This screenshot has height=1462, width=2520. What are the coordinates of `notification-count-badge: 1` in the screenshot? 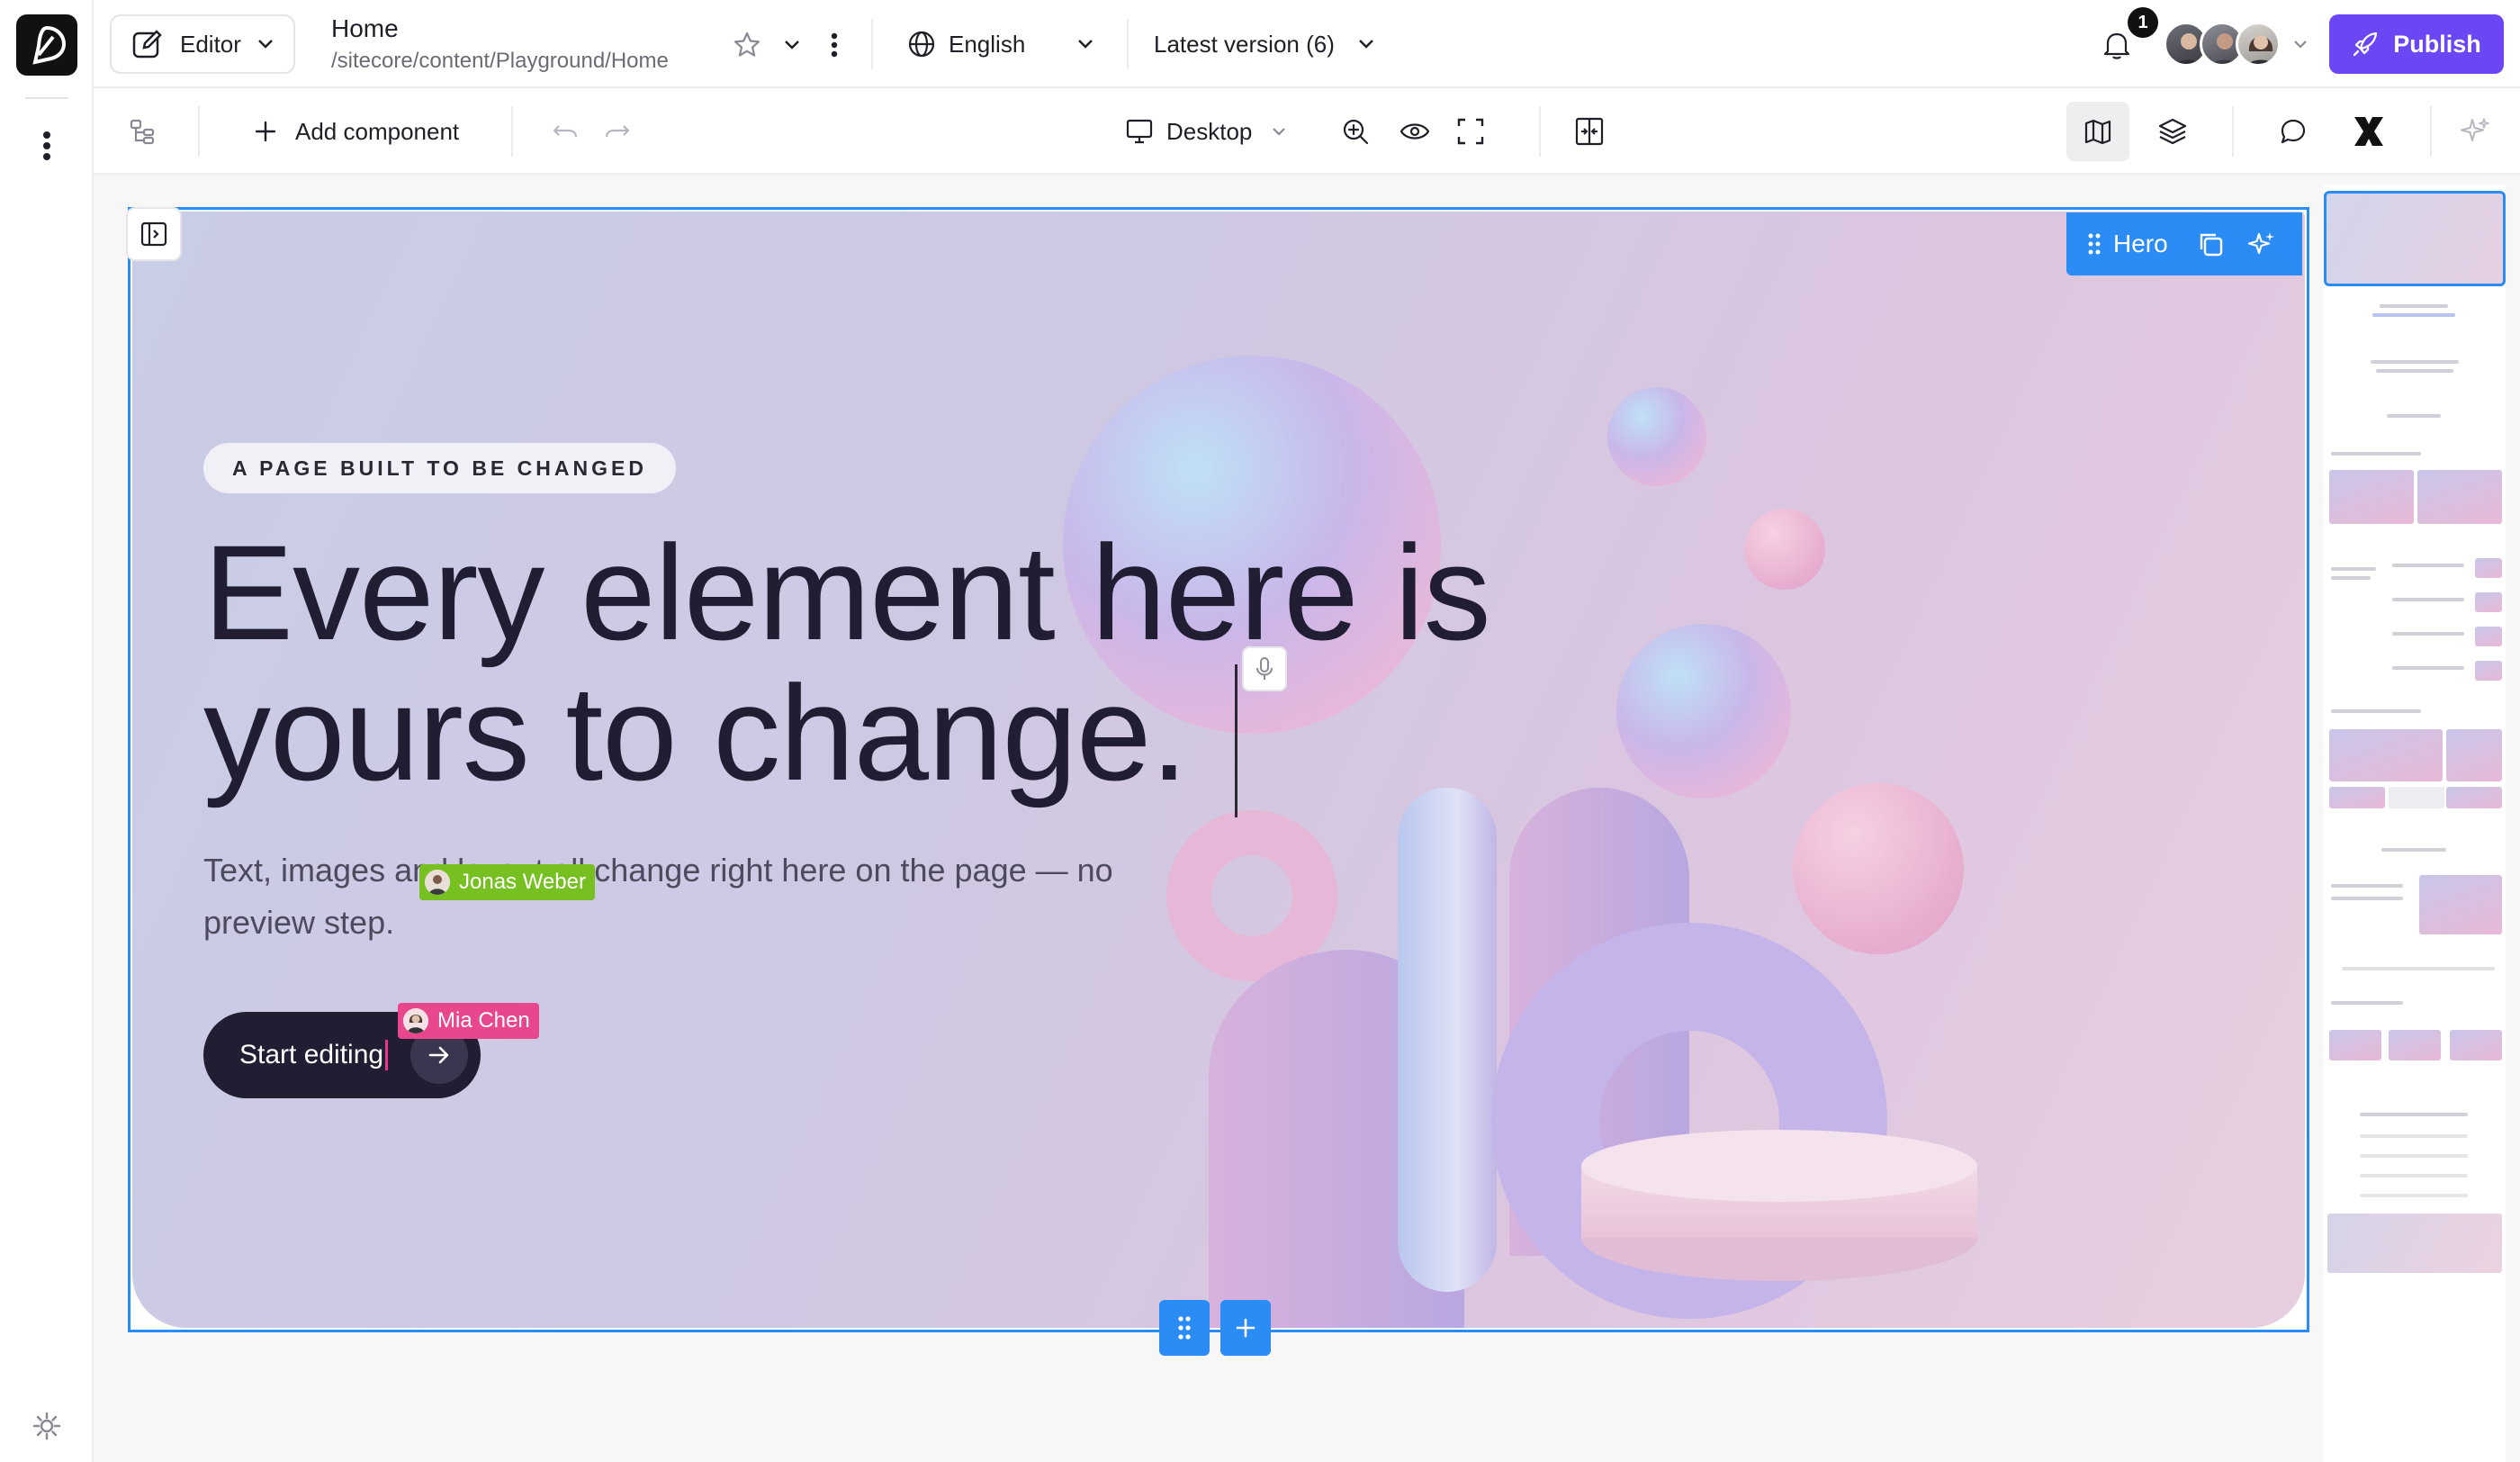 It's located at (2143, 22).